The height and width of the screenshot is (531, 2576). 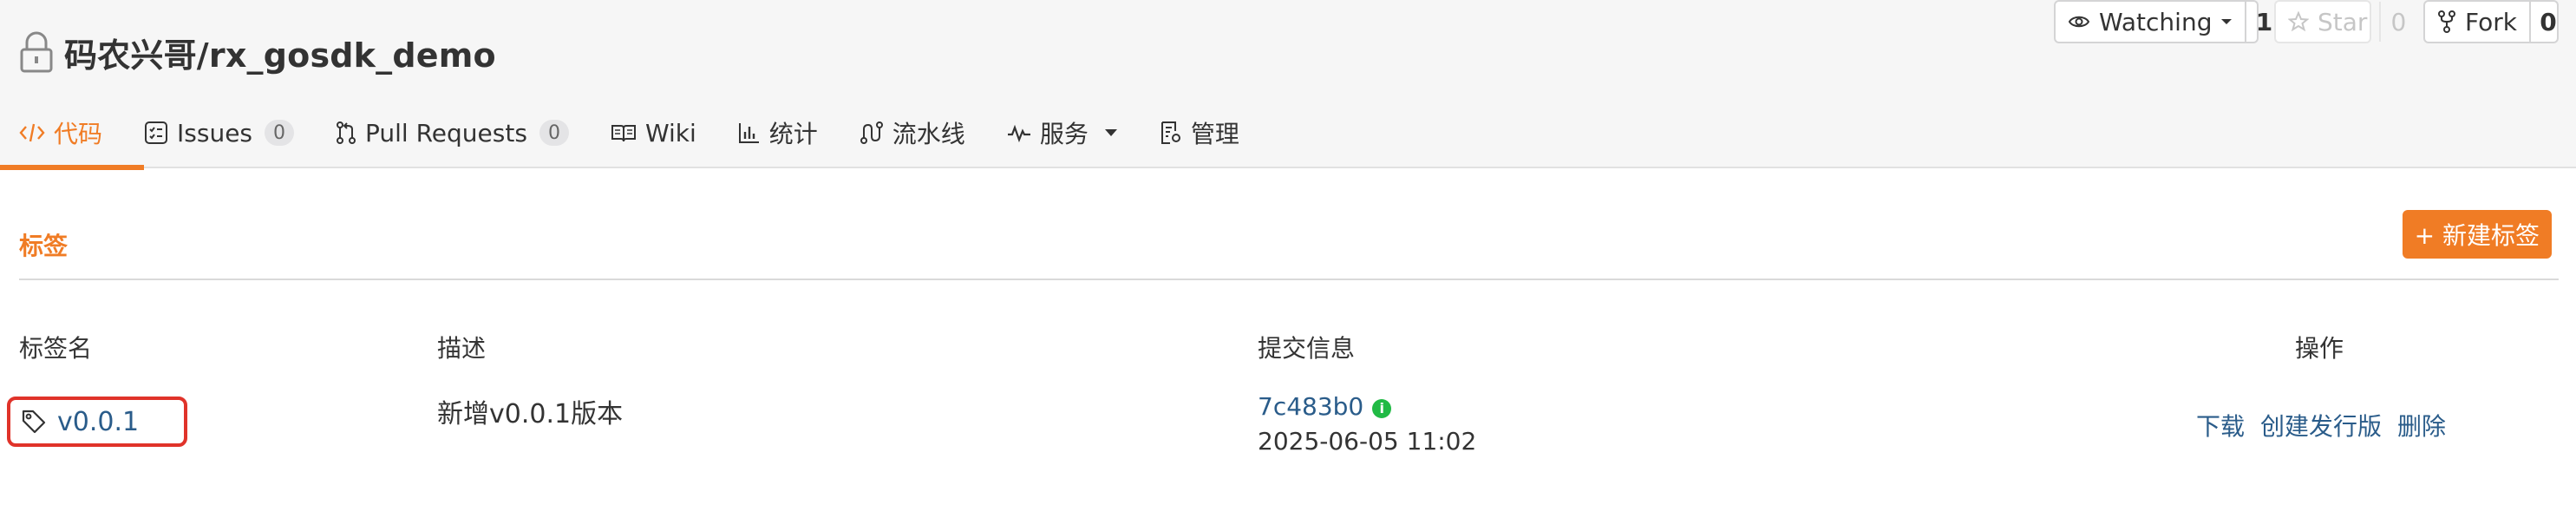 I want to click on tag-description: 新增v0.0.1版本, so click(x=530, y=414).